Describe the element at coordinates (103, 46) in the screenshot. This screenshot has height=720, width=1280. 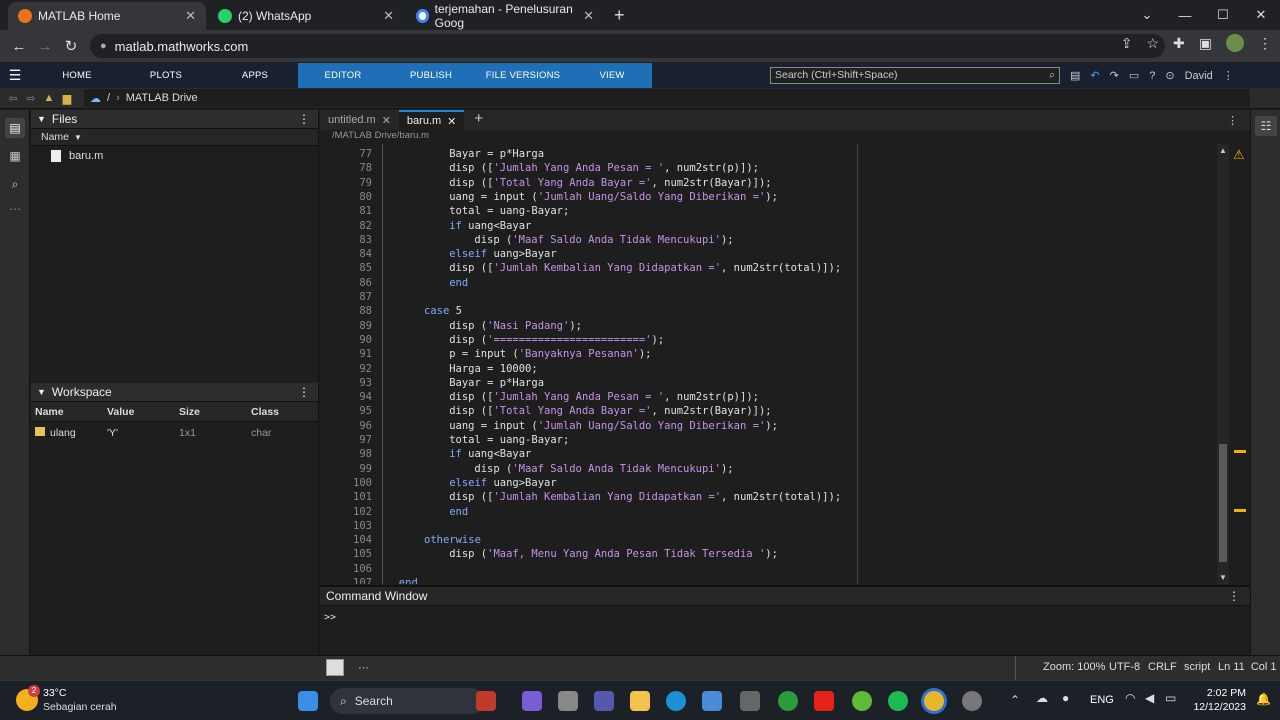
I see `site-info-icon: ●` at that location.